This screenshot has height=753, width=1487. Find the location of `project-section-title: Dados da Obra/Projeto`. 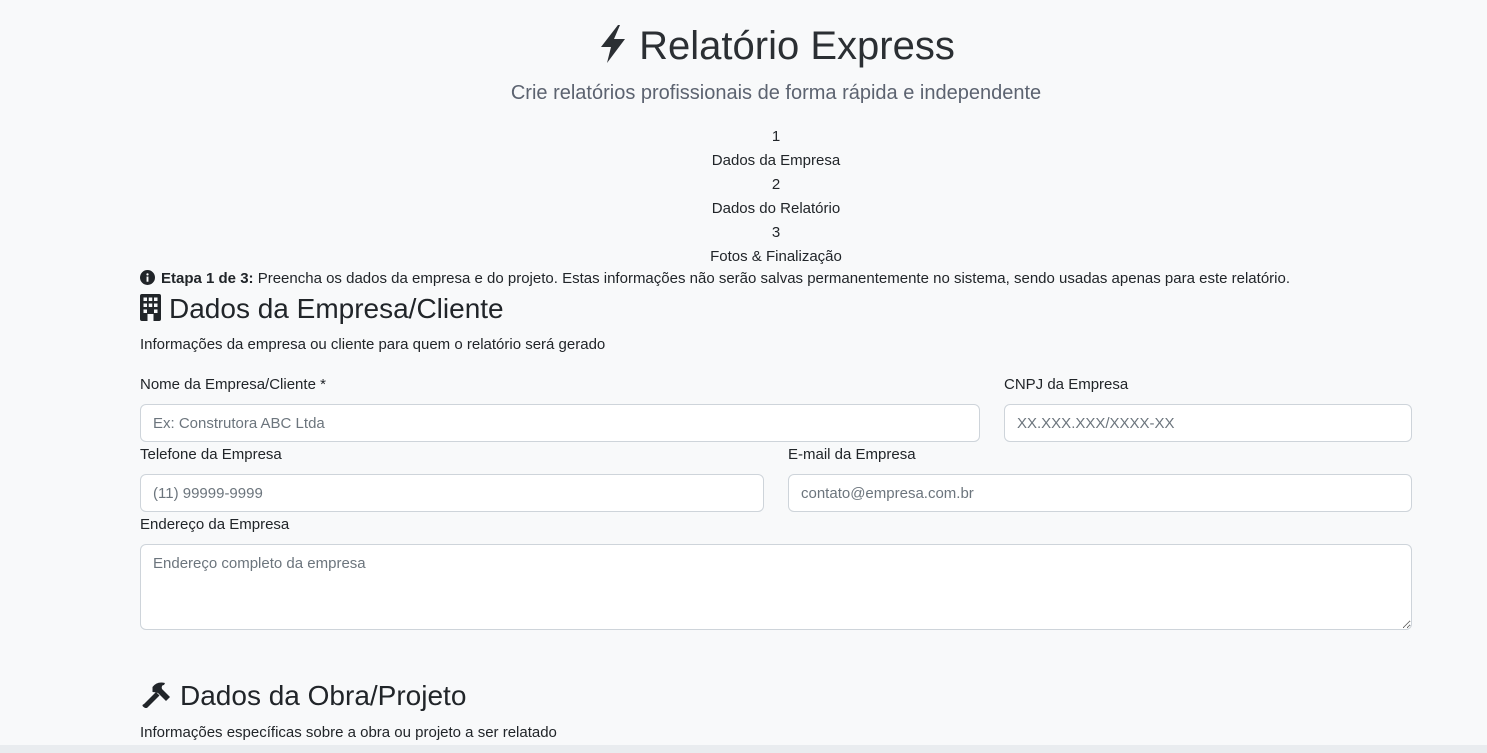

project-section-title: Dados da Obra/Projeto is located at coordinates (303, 696).